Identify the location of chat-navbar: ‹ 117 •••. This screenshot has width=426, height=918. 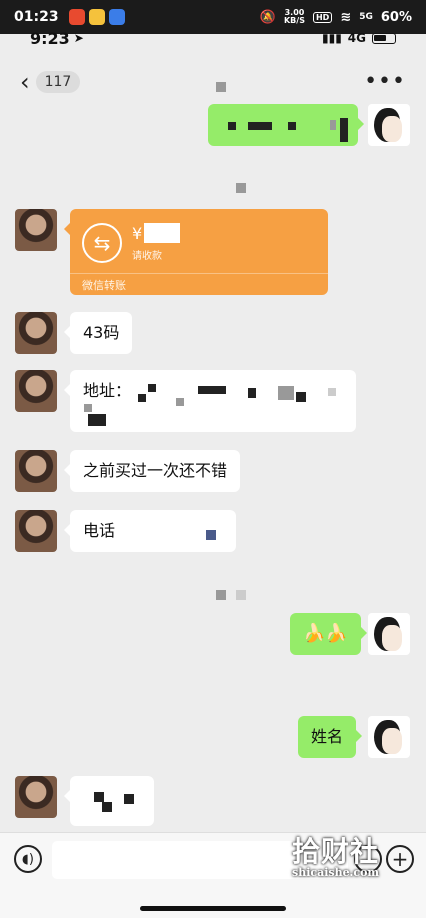
(213, 82).